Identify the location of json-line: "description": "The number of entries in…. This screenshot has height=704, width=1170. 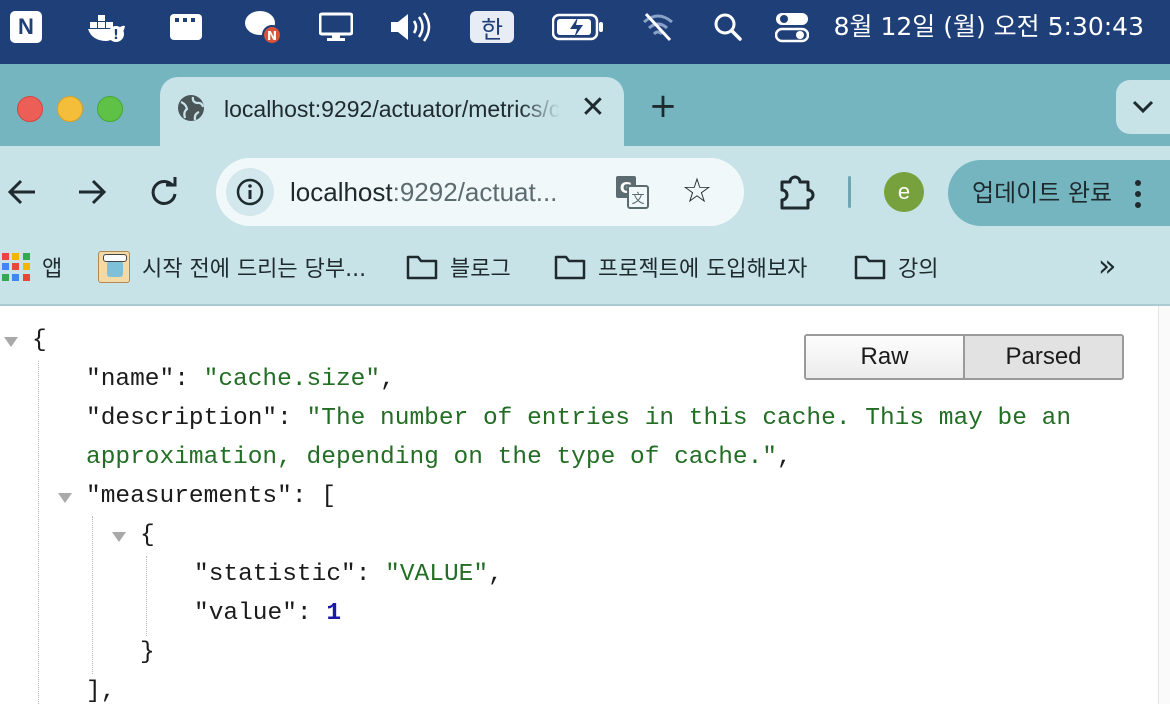
(579, 418).